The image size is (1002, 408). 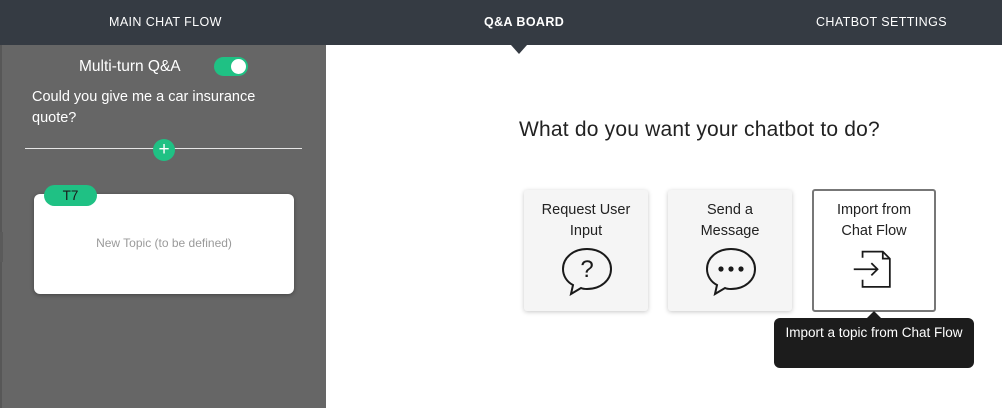 What do you see at coordinates (881, 22) in the screenshot?
I see `tab-chatbot-settings: CHATBOT SETTINGS` at bounding box center [881, 22].